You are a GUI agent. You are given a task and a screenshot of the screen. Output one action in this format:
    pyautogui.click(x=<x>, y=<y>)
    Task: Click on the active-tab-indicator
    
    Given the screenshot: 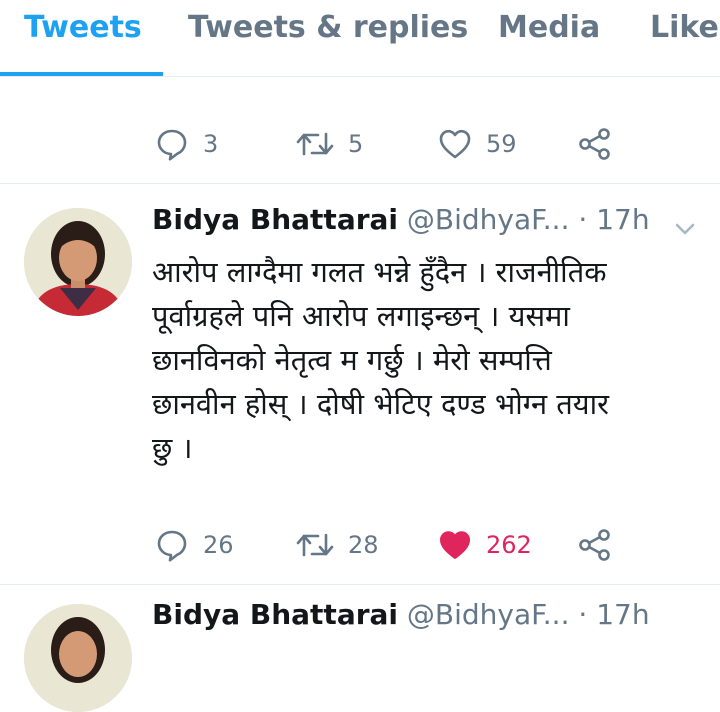 What is the action you would take?
    pyautogui.click(x=81, y=74)
    